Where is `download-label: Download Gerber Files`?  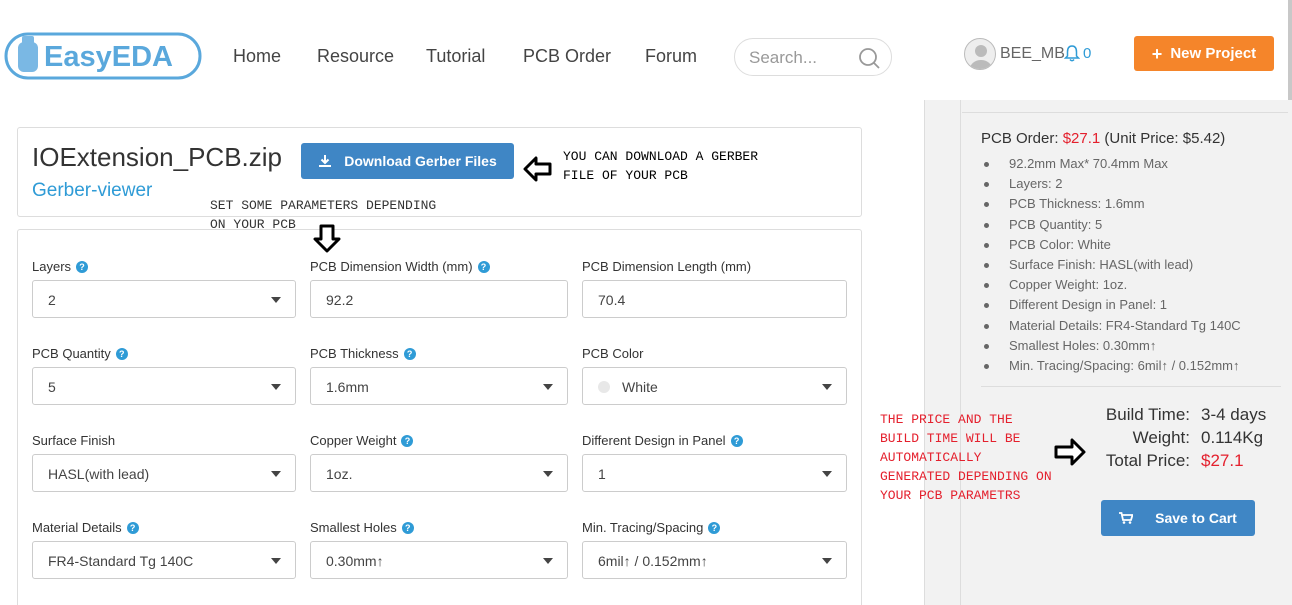 download-label: Download Gerber Files is located at coordinates (420, 161).